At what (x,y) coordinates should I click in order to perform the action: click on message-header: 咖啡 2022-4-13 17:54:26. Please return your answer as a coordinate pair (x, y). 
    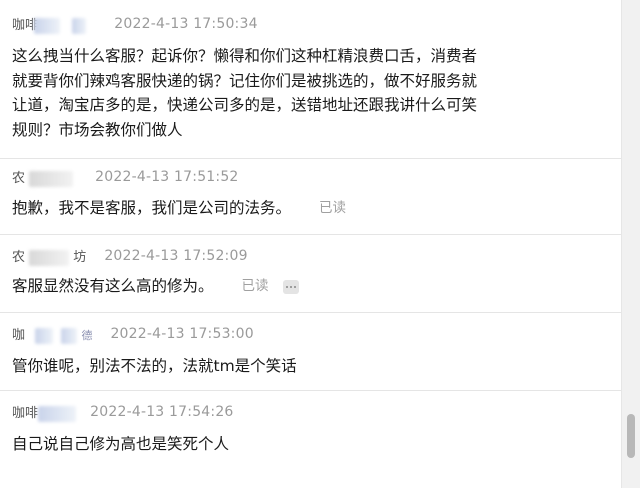
    Looking at the image, I should click on (317, 412).